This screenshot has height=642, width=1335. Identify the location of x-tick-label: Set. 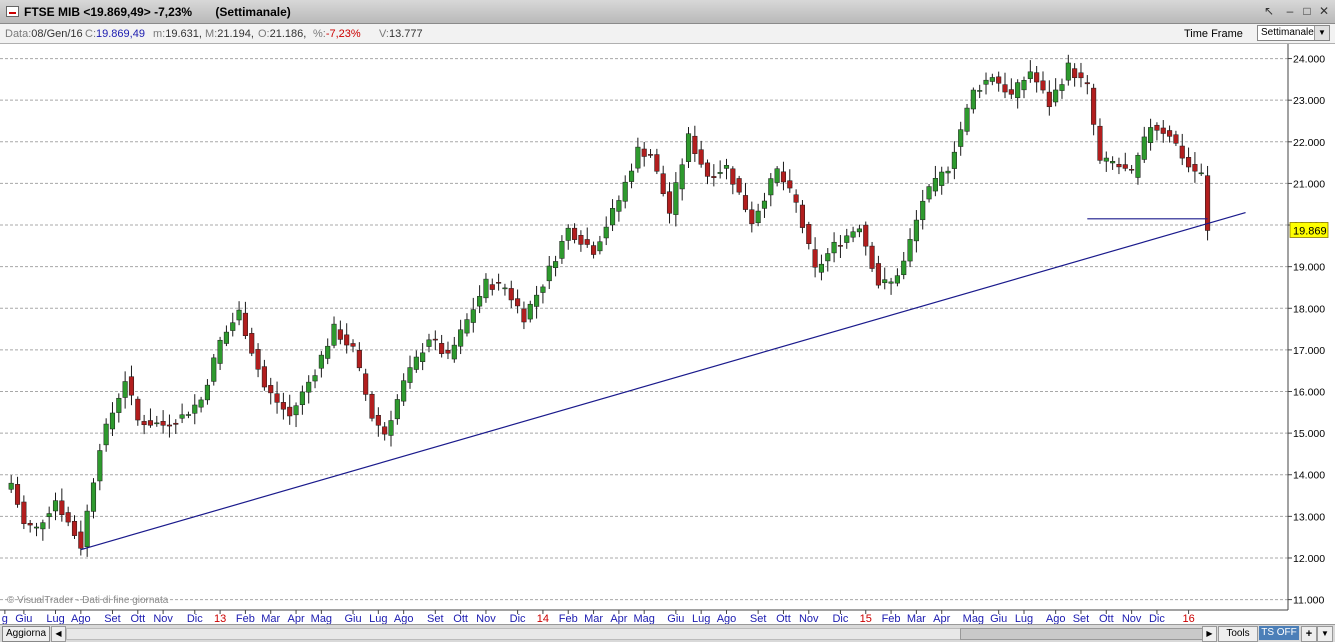
(435, 618).